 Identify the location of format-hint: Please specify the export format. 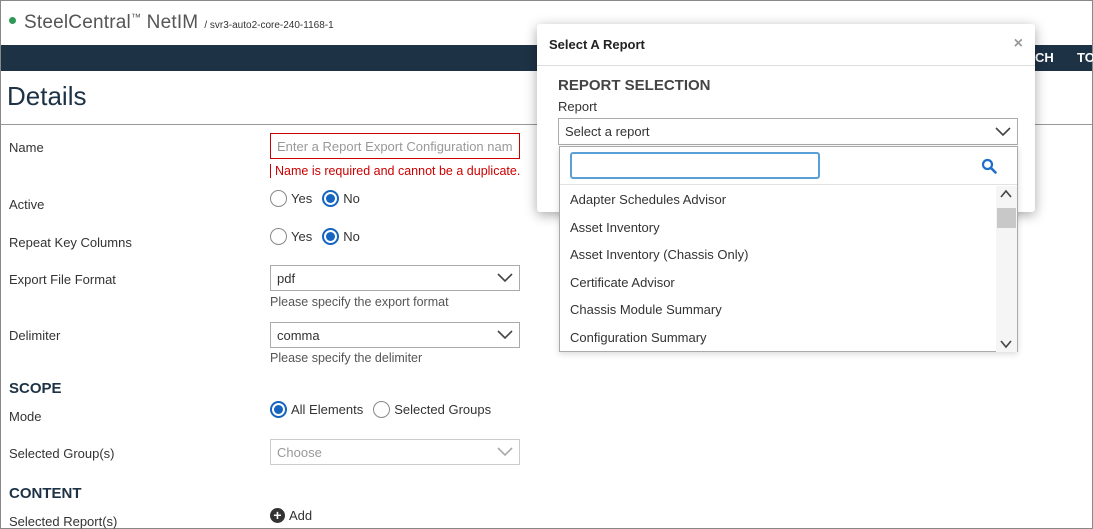
(359, 302).